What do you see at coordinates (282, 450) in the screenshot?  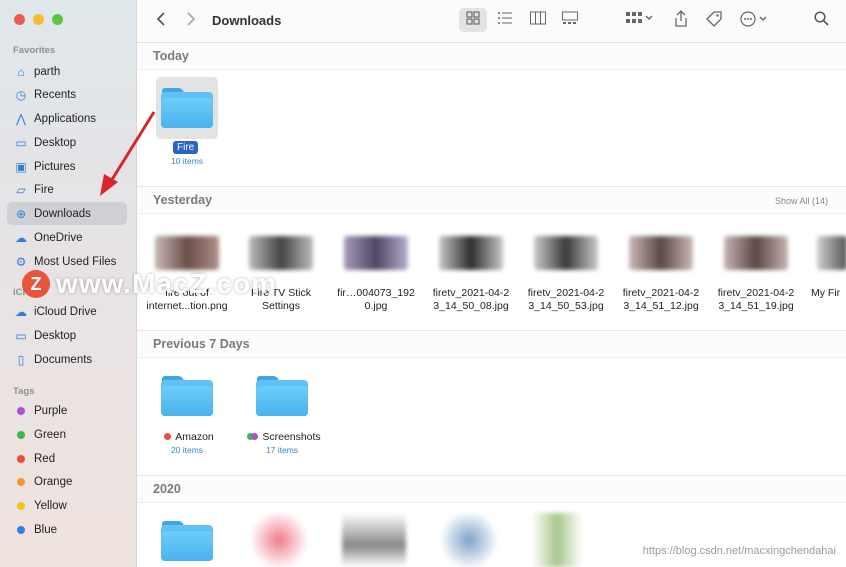 I see `item-count: 17 items` at bounding box center [282, 450].